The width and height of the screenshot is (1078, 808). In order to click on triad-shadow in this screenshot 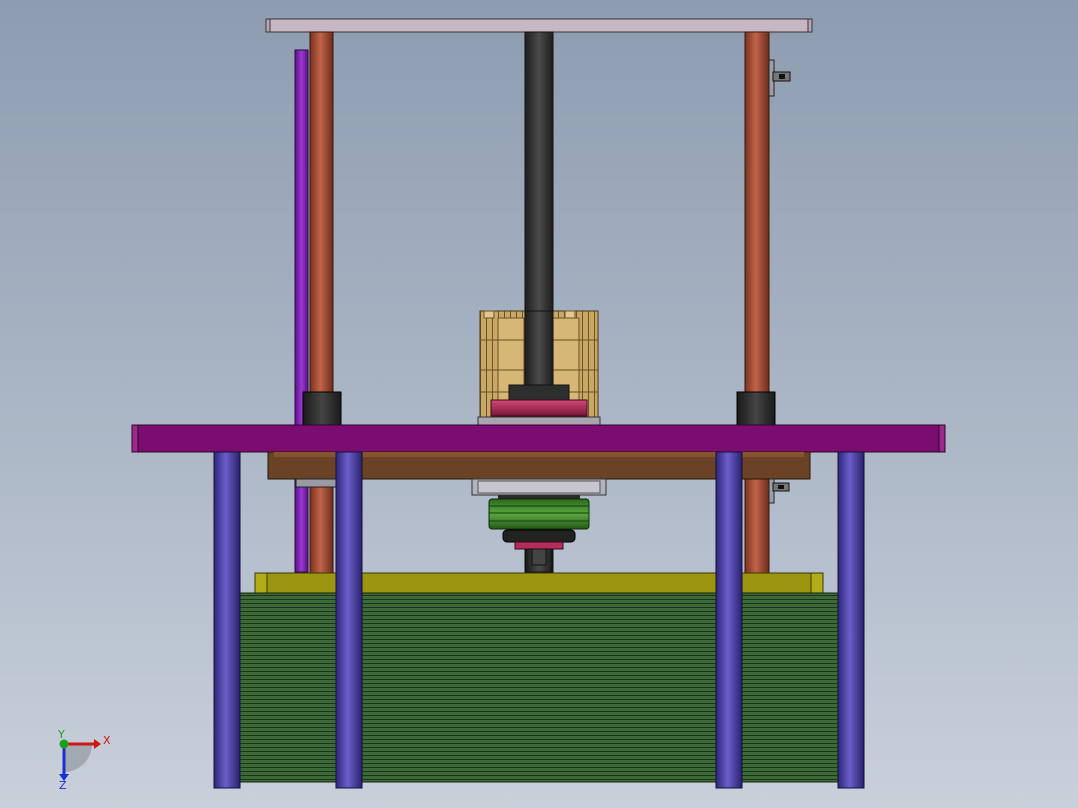, I will do `click(78, 758)`.